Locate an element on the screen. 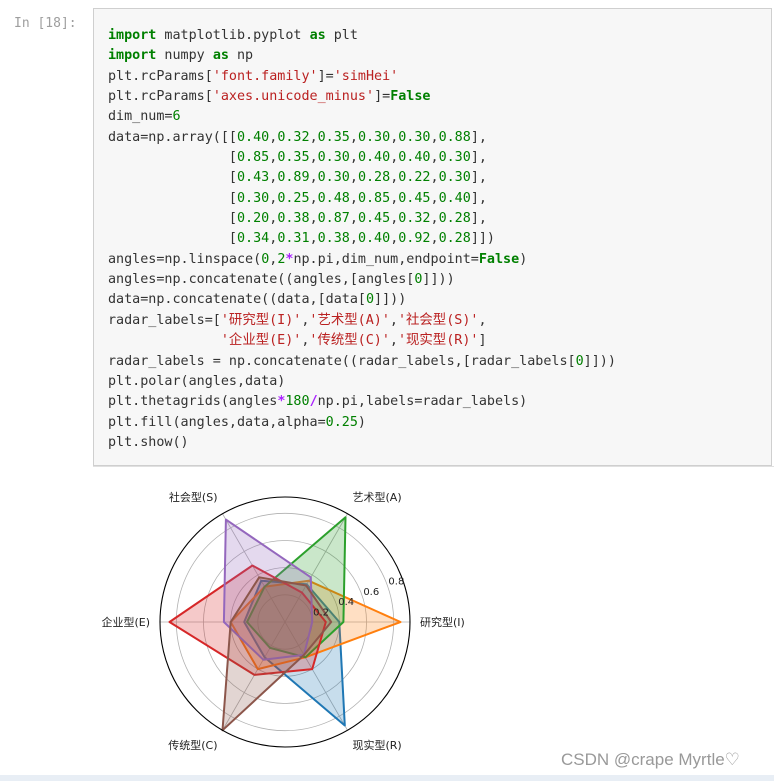 The image size is (774, 781). code-line: [0.85,0.35,0.30,0.40,0.40,0.30], is located at coordinates (362, 158).